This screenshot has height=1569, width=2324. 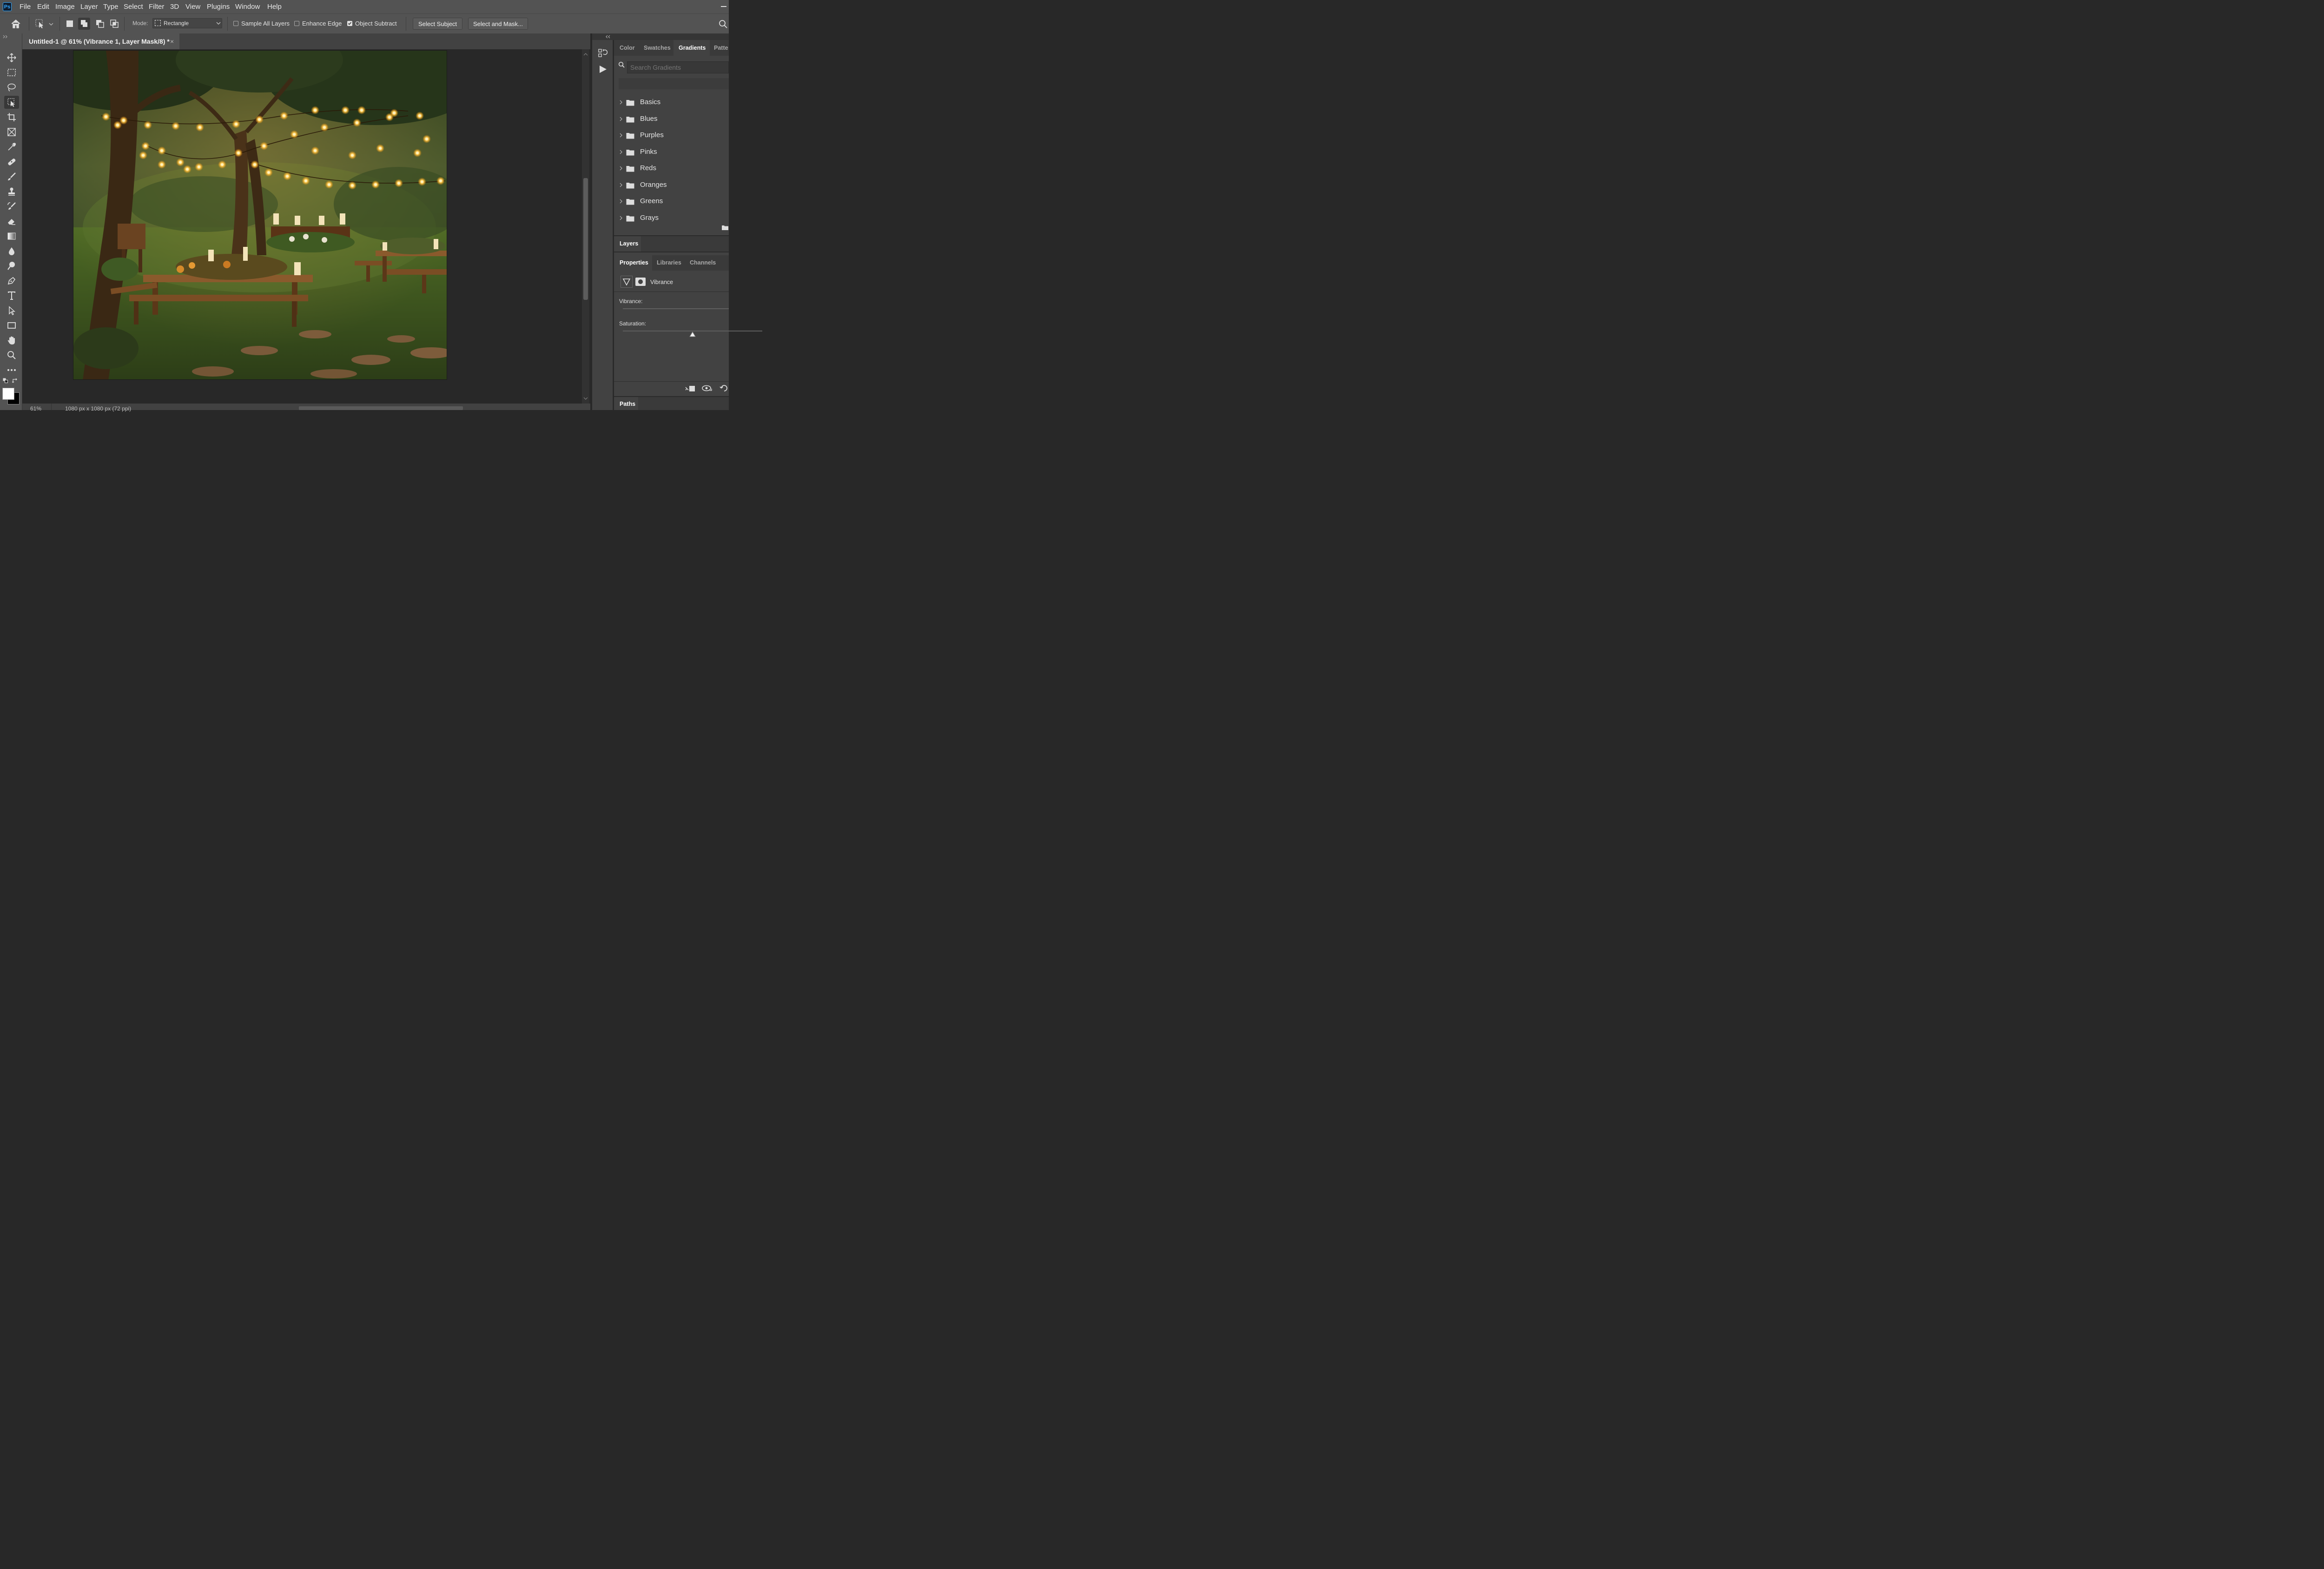 What do you see at coordinates (608, 36) in the screenshot?
I see `collapse-panels-icon` at bounding box center [608, 36].